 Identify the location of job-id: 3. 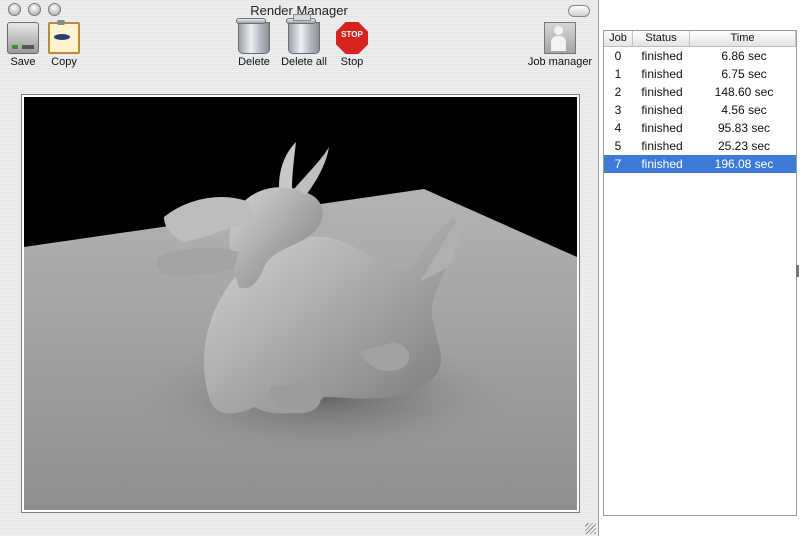
(618, 110).